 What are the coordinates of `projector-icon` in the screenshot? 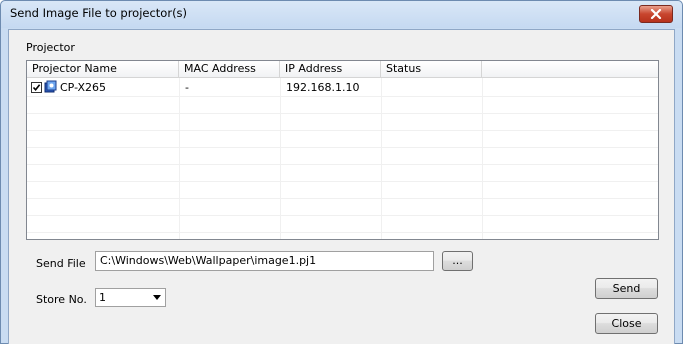 It's located at (50, 86).